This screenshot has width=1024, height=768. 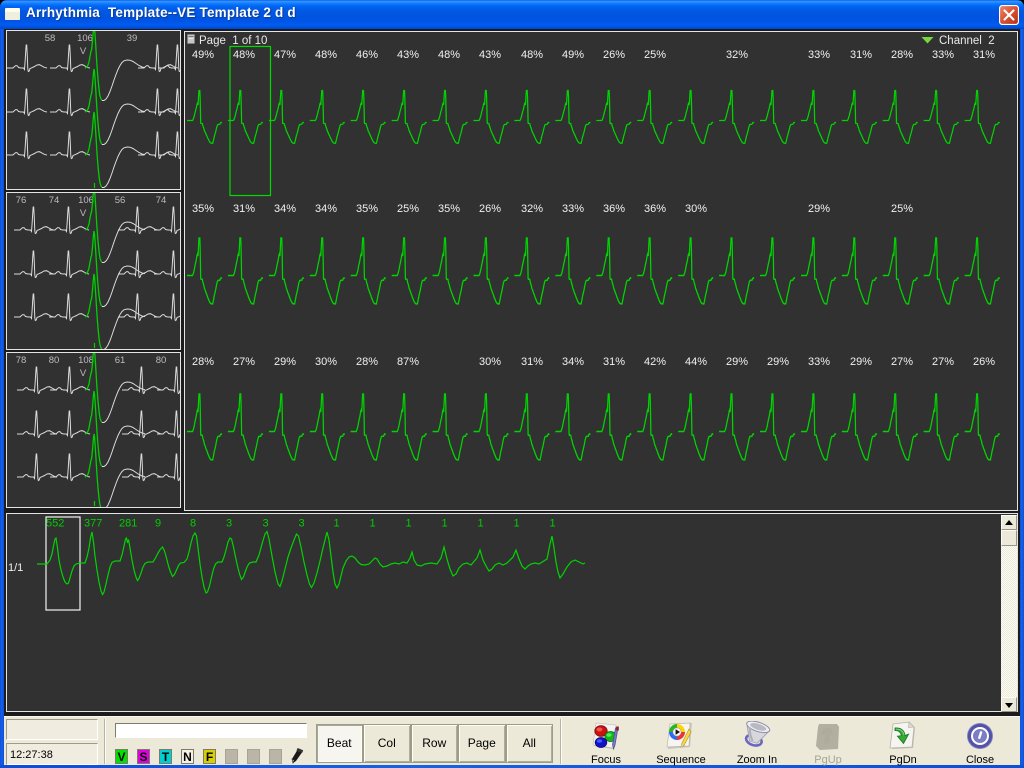 What do you see at coordinates (967, 41) in the screenshot?
I see `svg-text: Channel 2` at bounding box center [967, 41].